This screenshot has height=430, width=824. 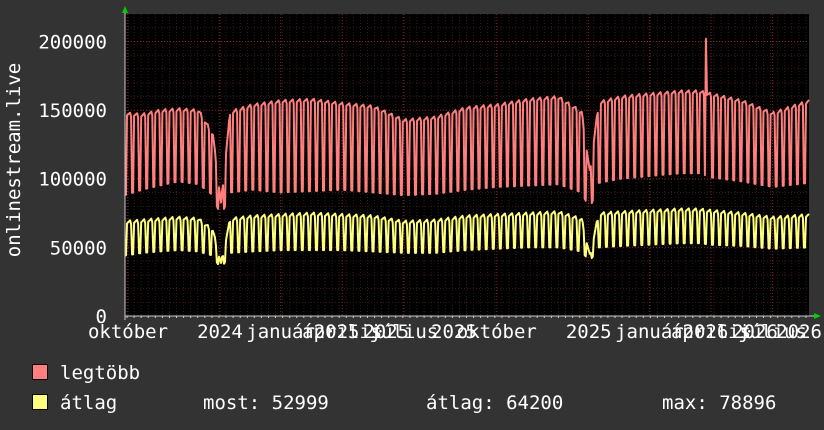 What do you see at coordinates (589, 332) in the screenshot?
I see `x-tick-label: 2025` at bounding box center [589, 332].